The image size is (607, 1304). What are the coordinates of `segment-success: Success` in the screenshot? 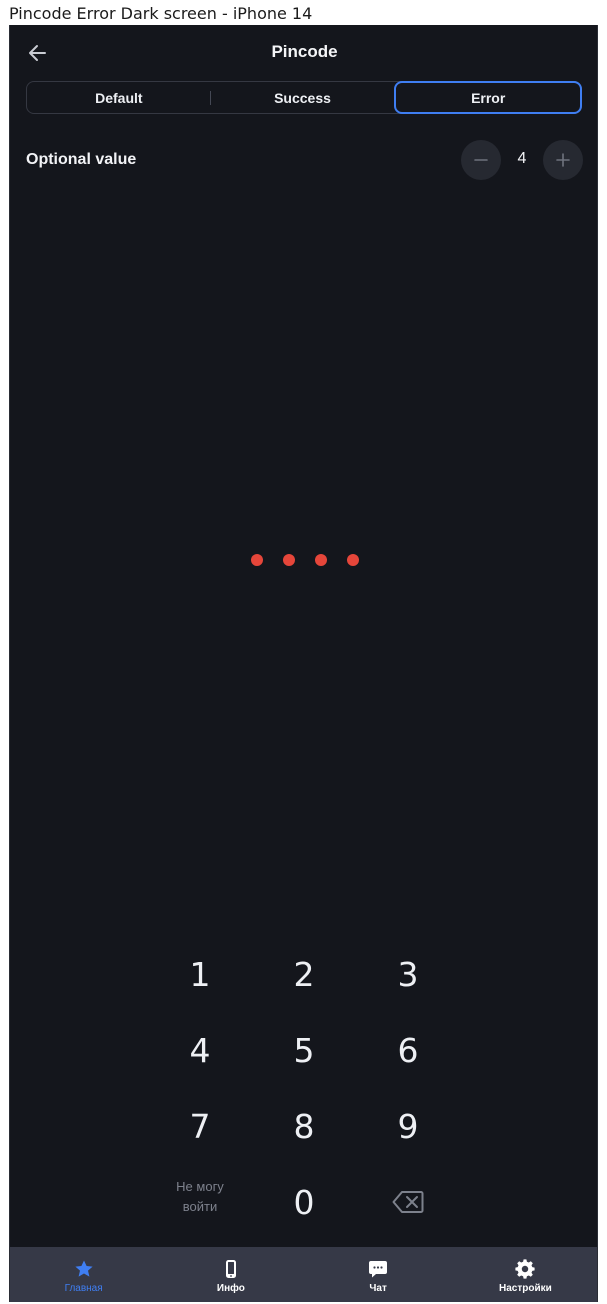 It's located at (303, 97).